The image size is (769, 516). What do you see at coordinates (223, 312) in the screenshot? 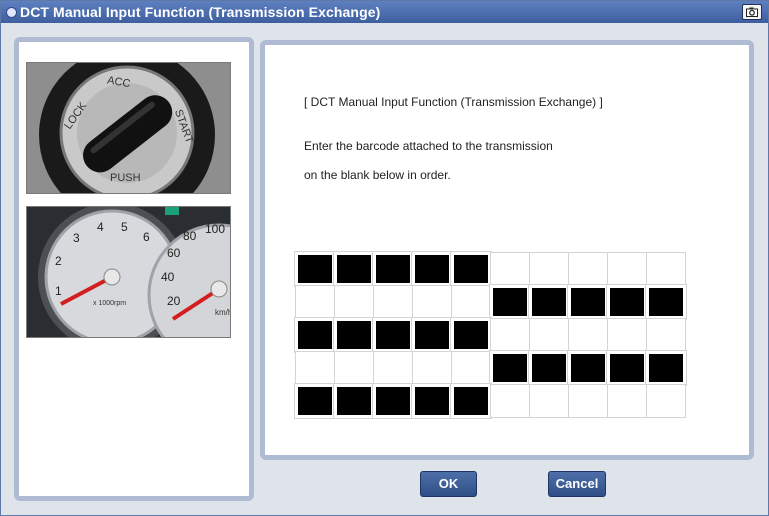
I see `speed-unit: km/h` at bounding box center [223, 312].